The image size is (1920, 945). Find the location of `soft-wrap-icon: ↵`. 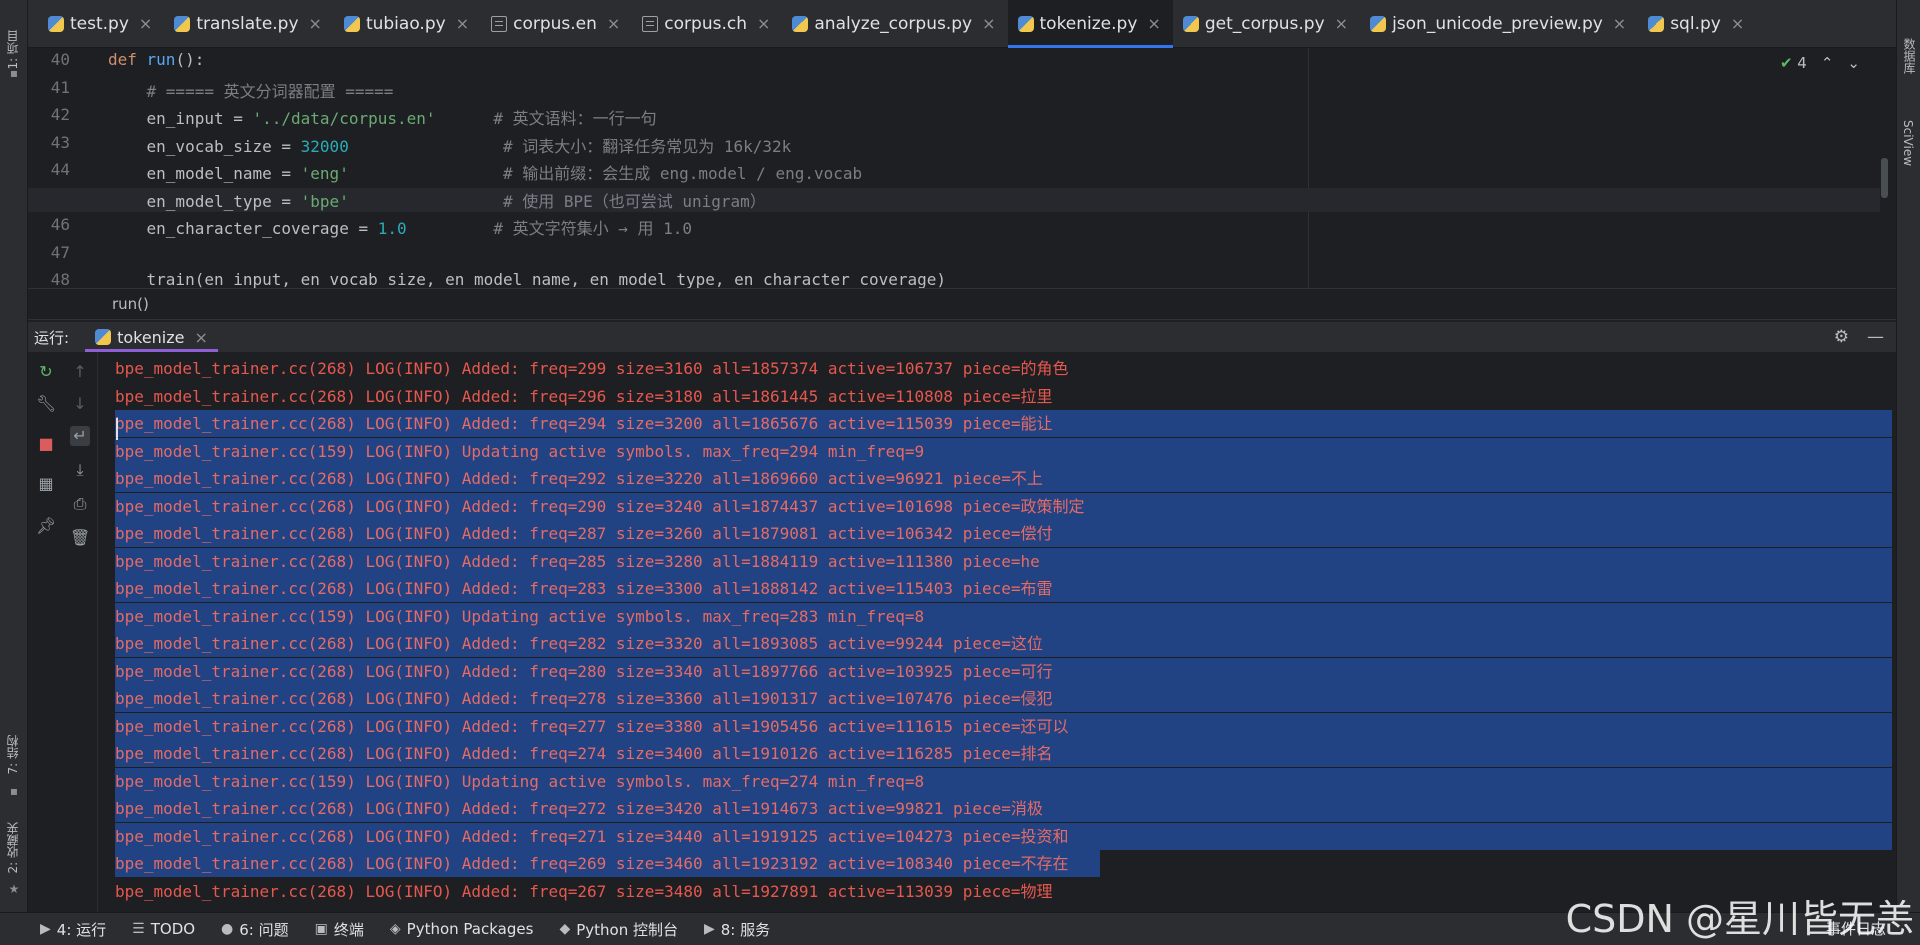

soft-wrap-icon: ↵ is located at coordinates (80, 436).